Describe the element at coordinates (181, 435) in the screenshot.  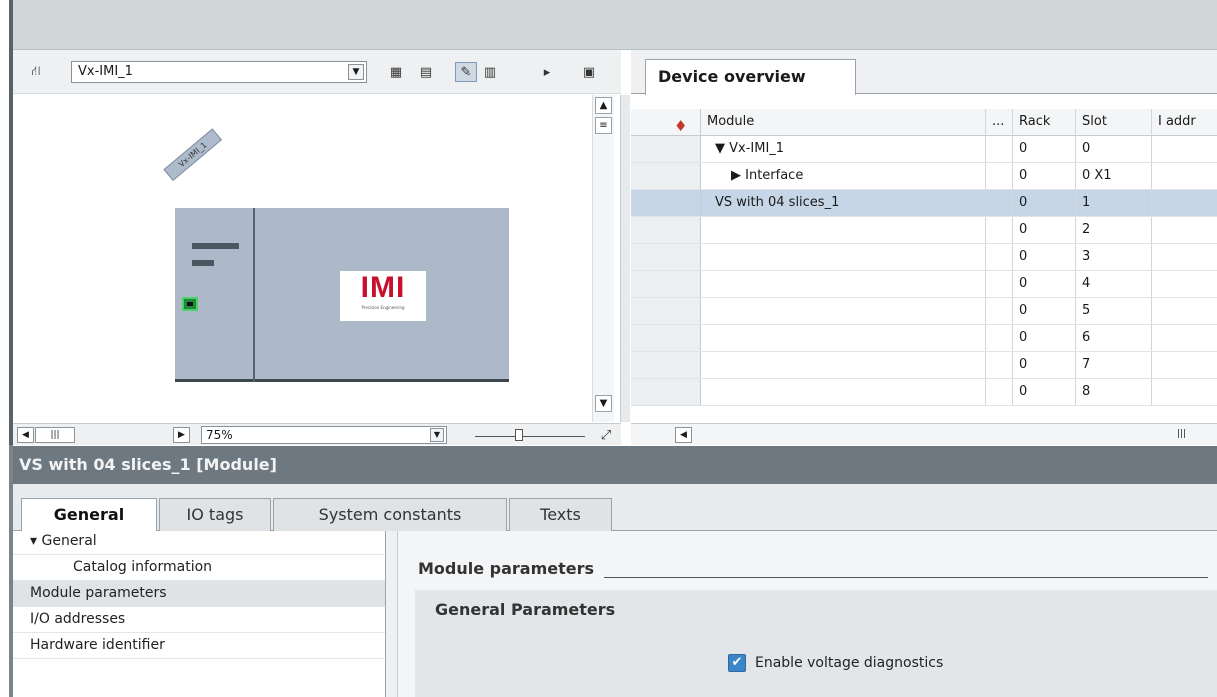
I see `scroll-right-icon: ▶` at that location.